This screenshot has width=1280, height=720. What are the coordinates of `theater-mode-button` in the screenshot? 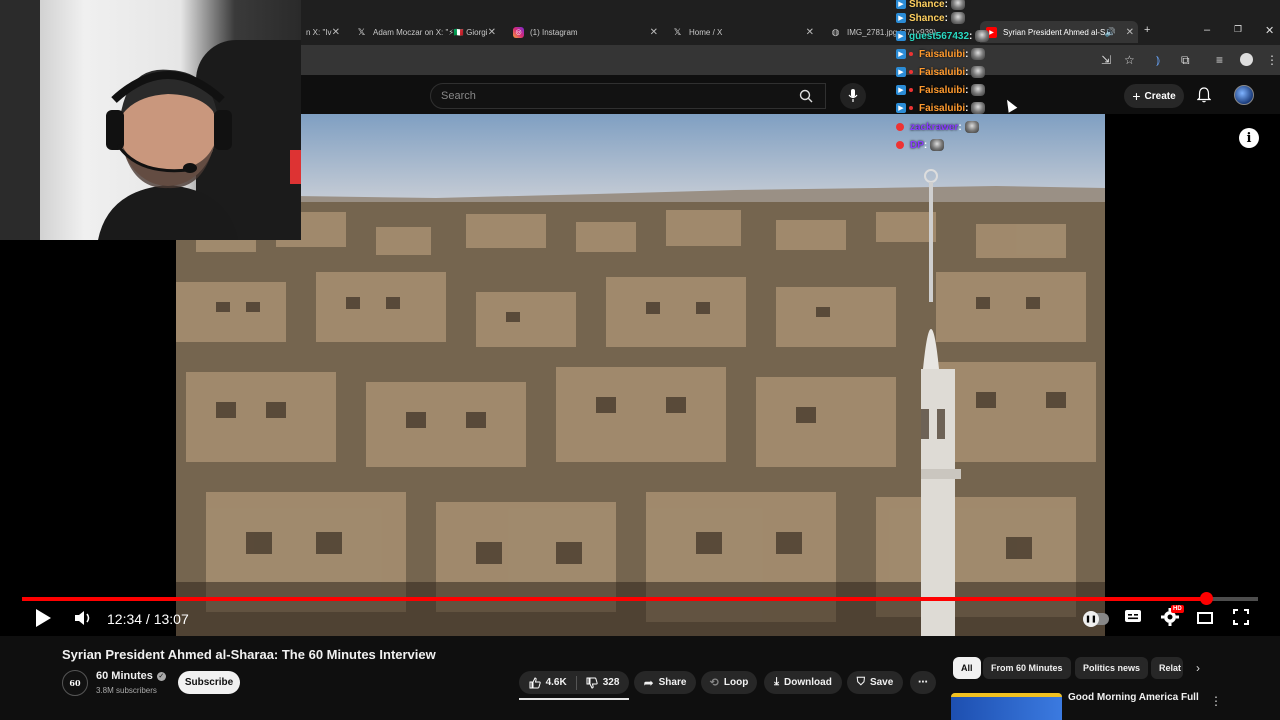 It's located at (1205, 620).